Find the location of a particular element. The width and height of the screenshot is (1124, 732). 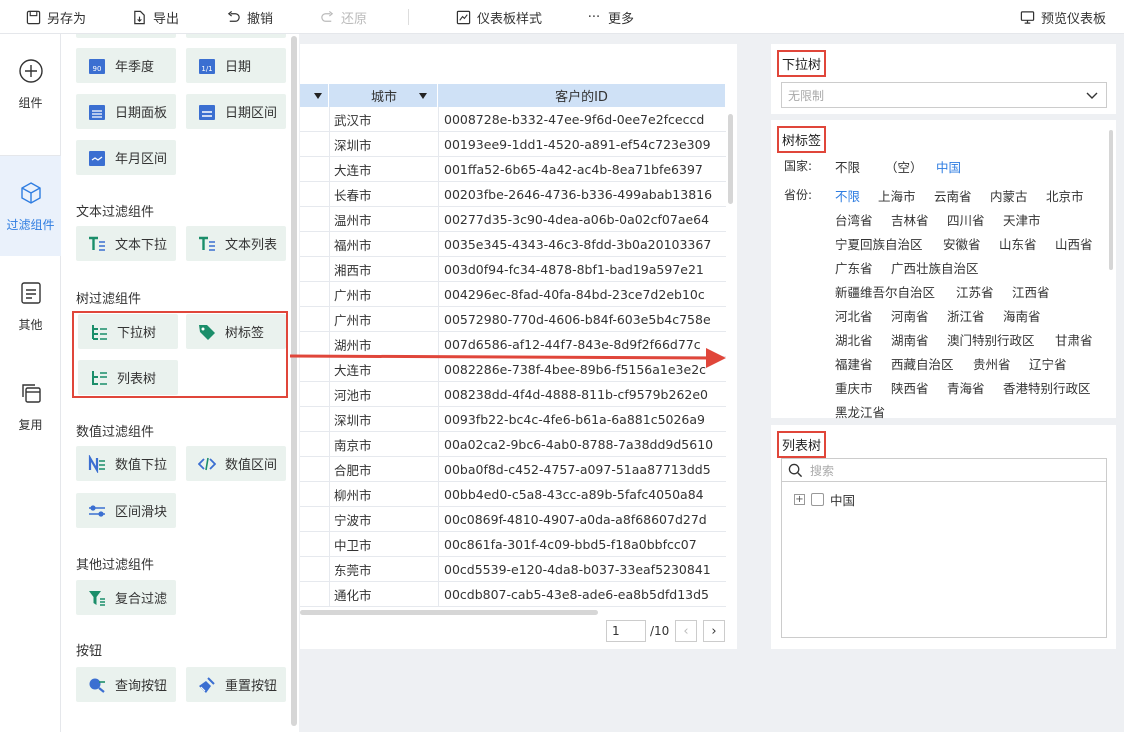

dropdown-tree-select: 无限制 is located at coordinates (944, 95).